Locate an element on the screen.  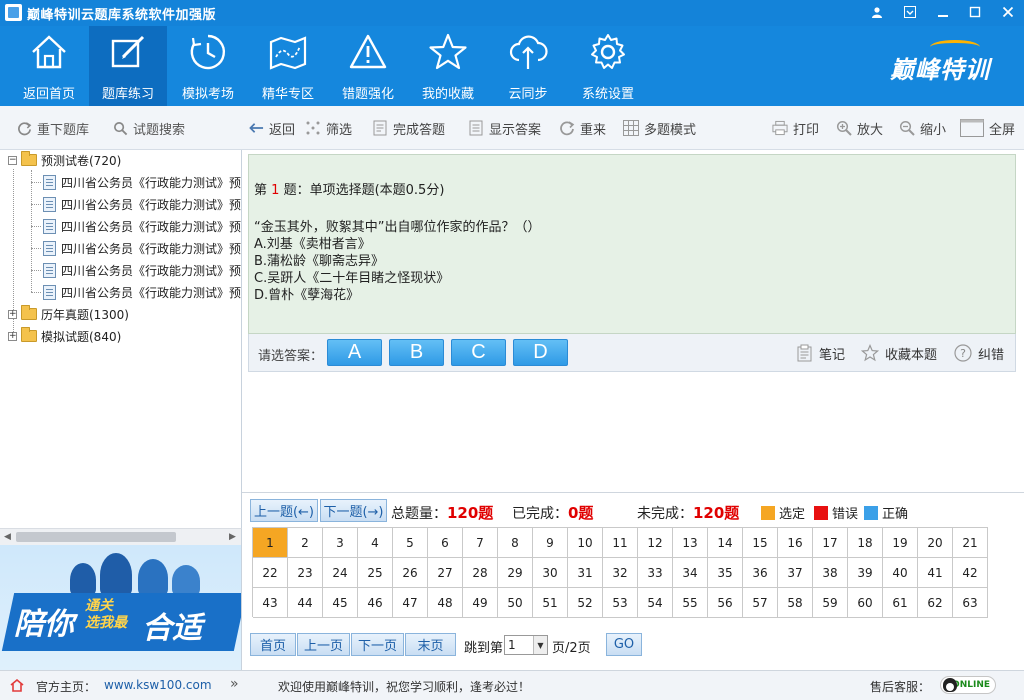
question-number-cell: 31 is located at coordinates (585, 573).